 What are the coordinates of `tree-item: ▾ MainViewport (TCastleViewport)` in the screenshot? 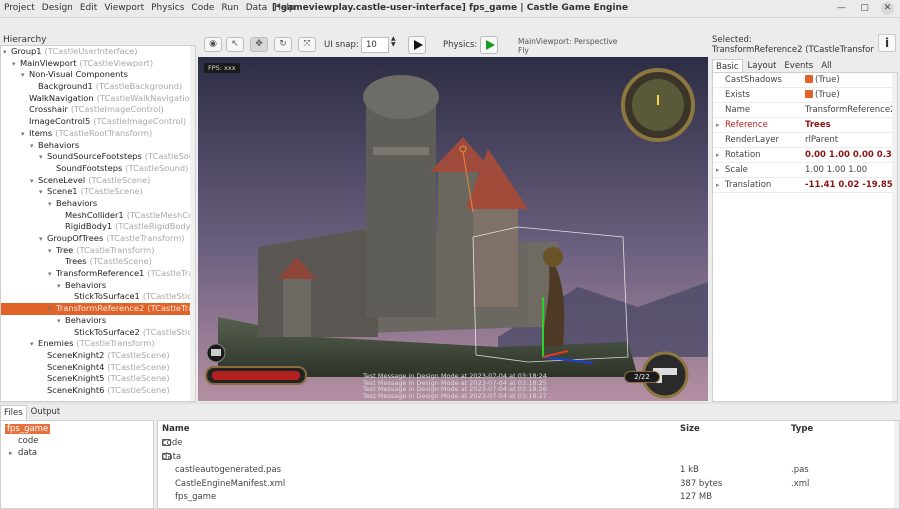 It's located at (98, 64).